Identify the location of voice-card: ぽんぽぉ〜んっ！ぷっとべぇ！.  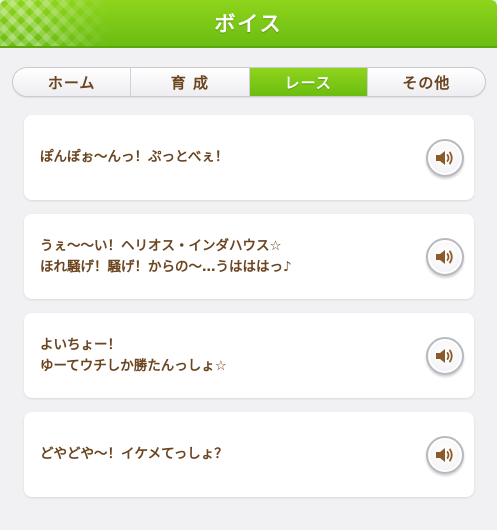
(249, 157).